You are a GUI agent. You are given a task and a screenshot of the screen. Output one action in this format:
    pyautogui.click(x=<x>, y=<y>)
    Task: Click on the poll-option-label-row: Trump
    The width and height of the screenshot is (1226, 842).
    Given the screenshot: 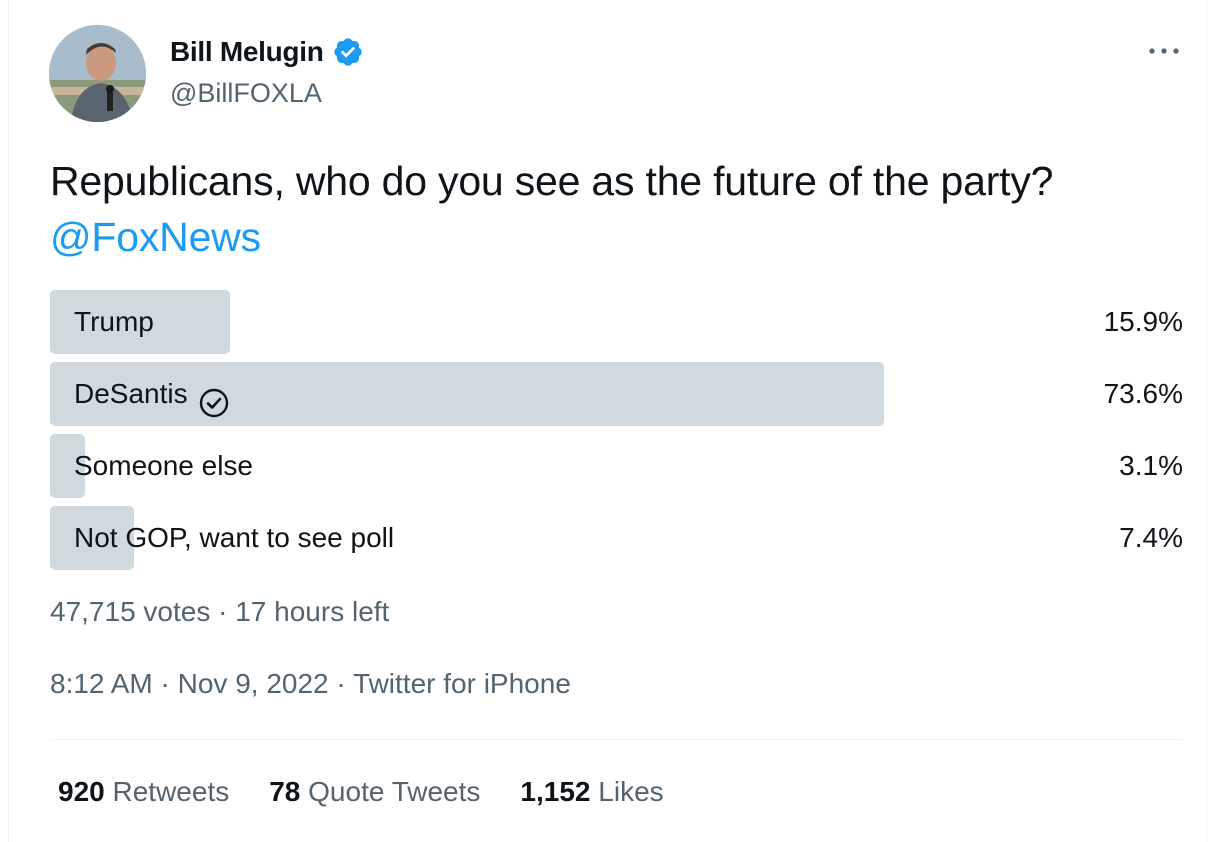 What is the action you would take?
    pyautogui.click(x=114, y=322)
    